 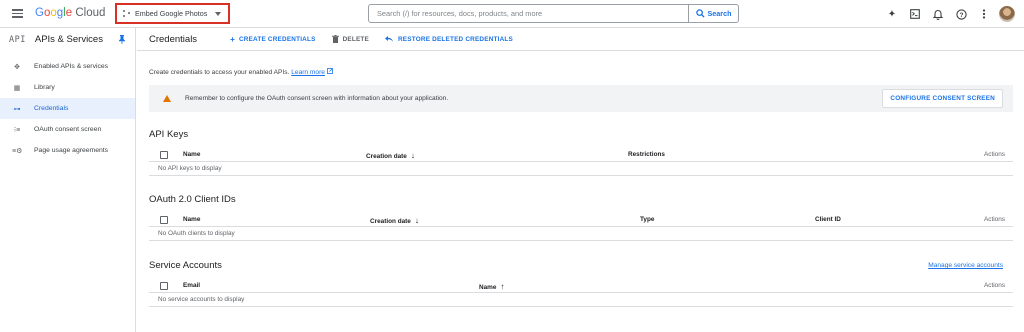 What do you see at coordinates (828, 219) in the screenshot?
I see `column-client-id: Client ID` at bounding box center [828, 219].